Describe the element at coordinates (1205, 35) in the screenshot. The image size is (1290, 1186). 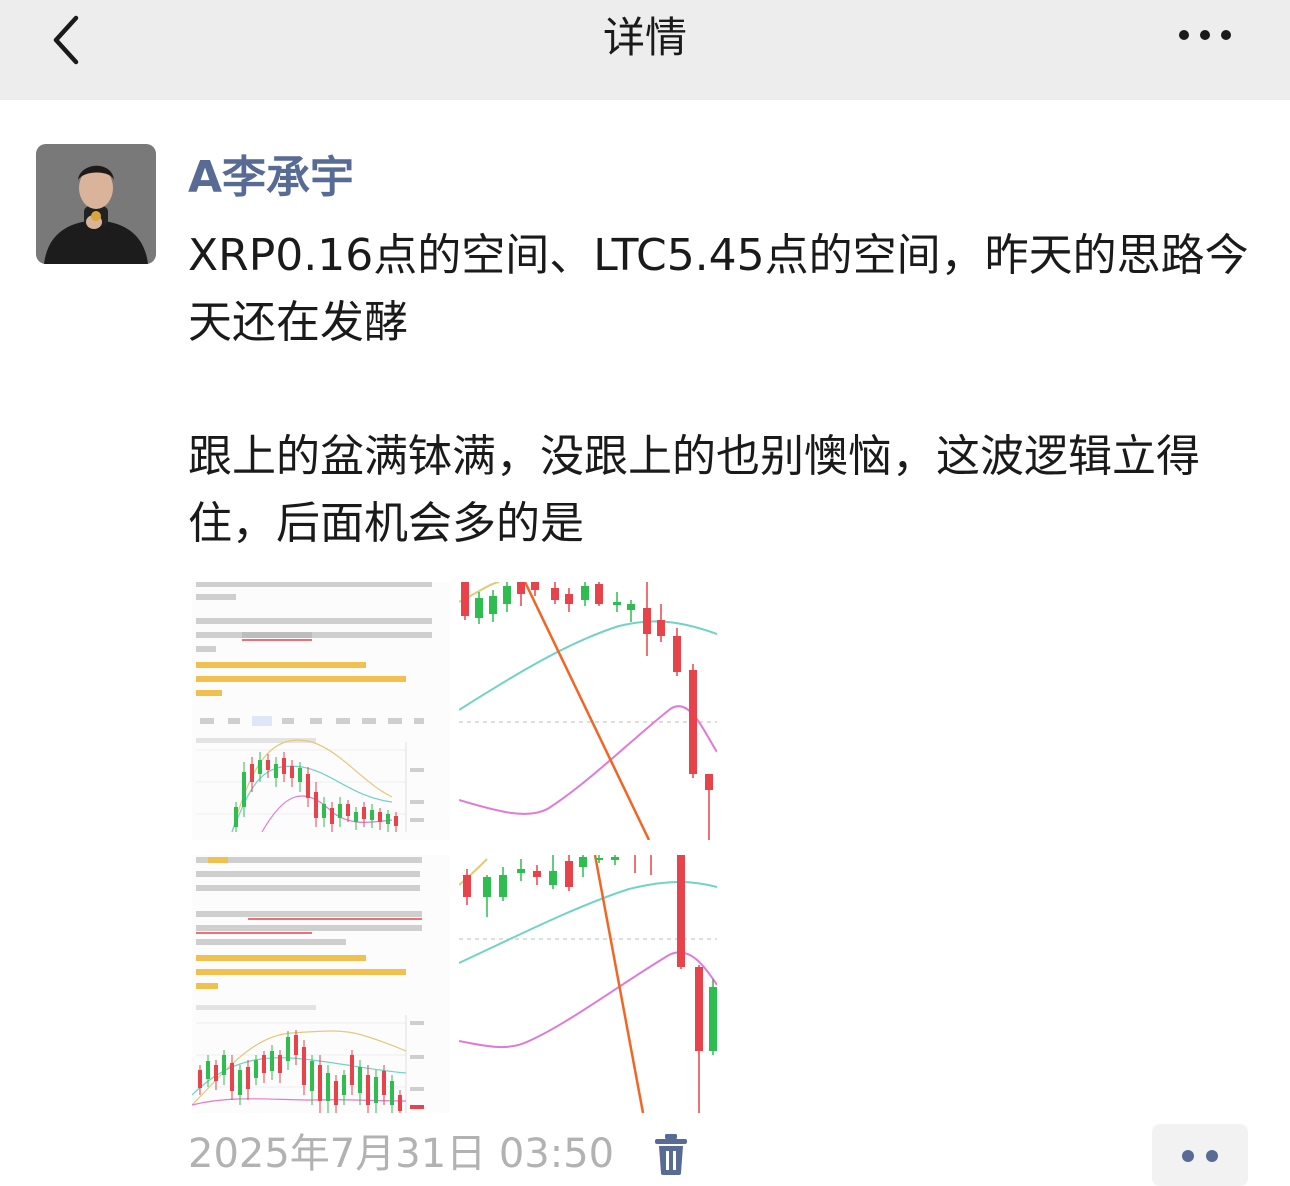
I see `more-horizontal-icon` at that location.